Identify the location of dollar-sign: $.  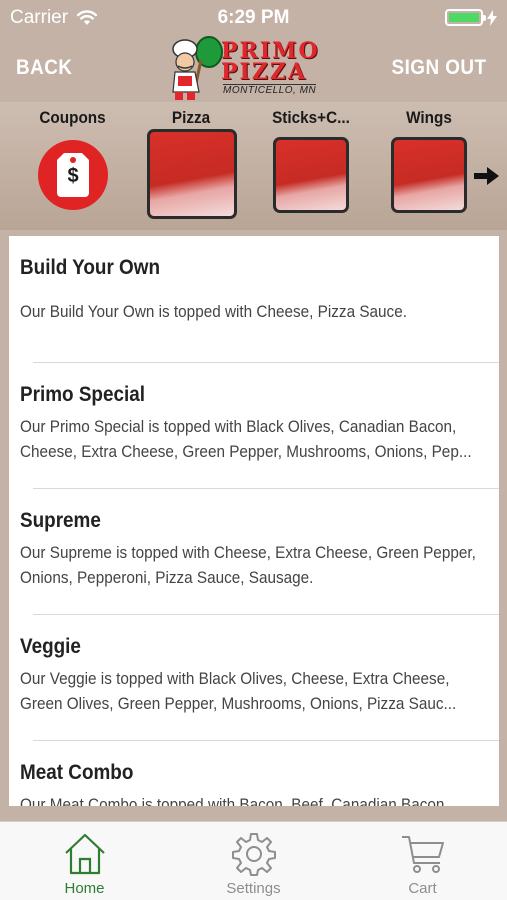
(73, 176).